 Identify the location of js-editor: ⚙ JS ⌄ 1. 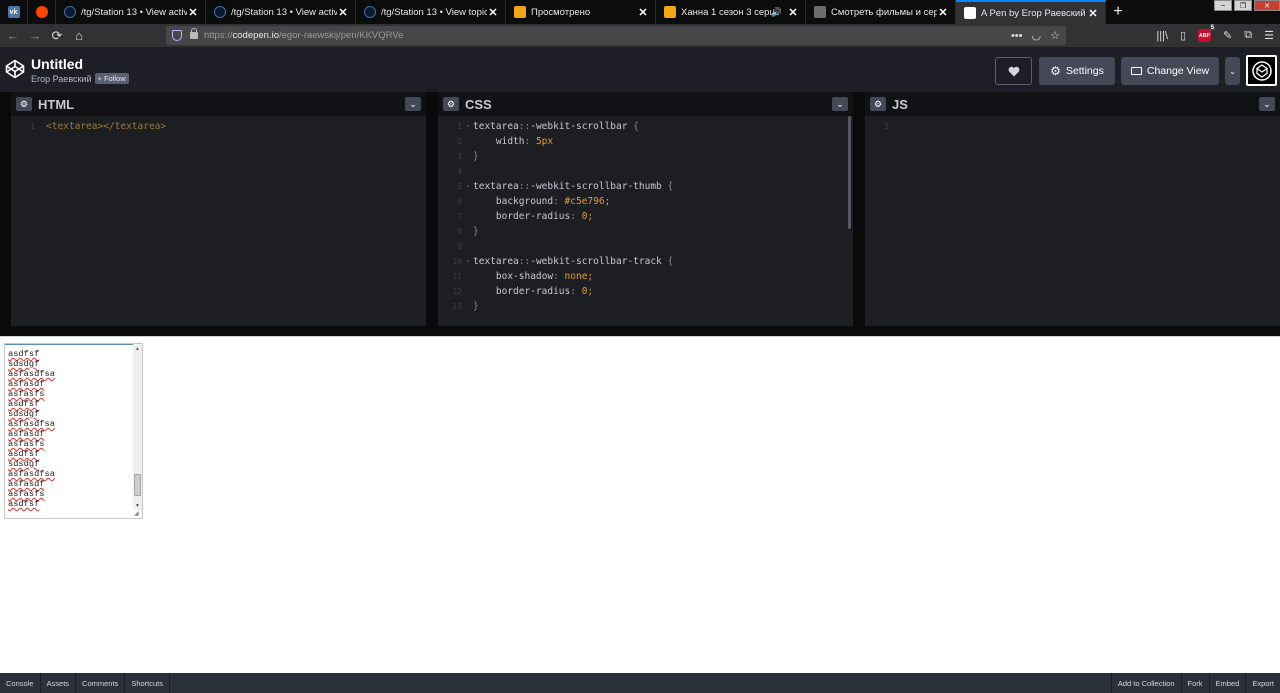
(1072, 209).